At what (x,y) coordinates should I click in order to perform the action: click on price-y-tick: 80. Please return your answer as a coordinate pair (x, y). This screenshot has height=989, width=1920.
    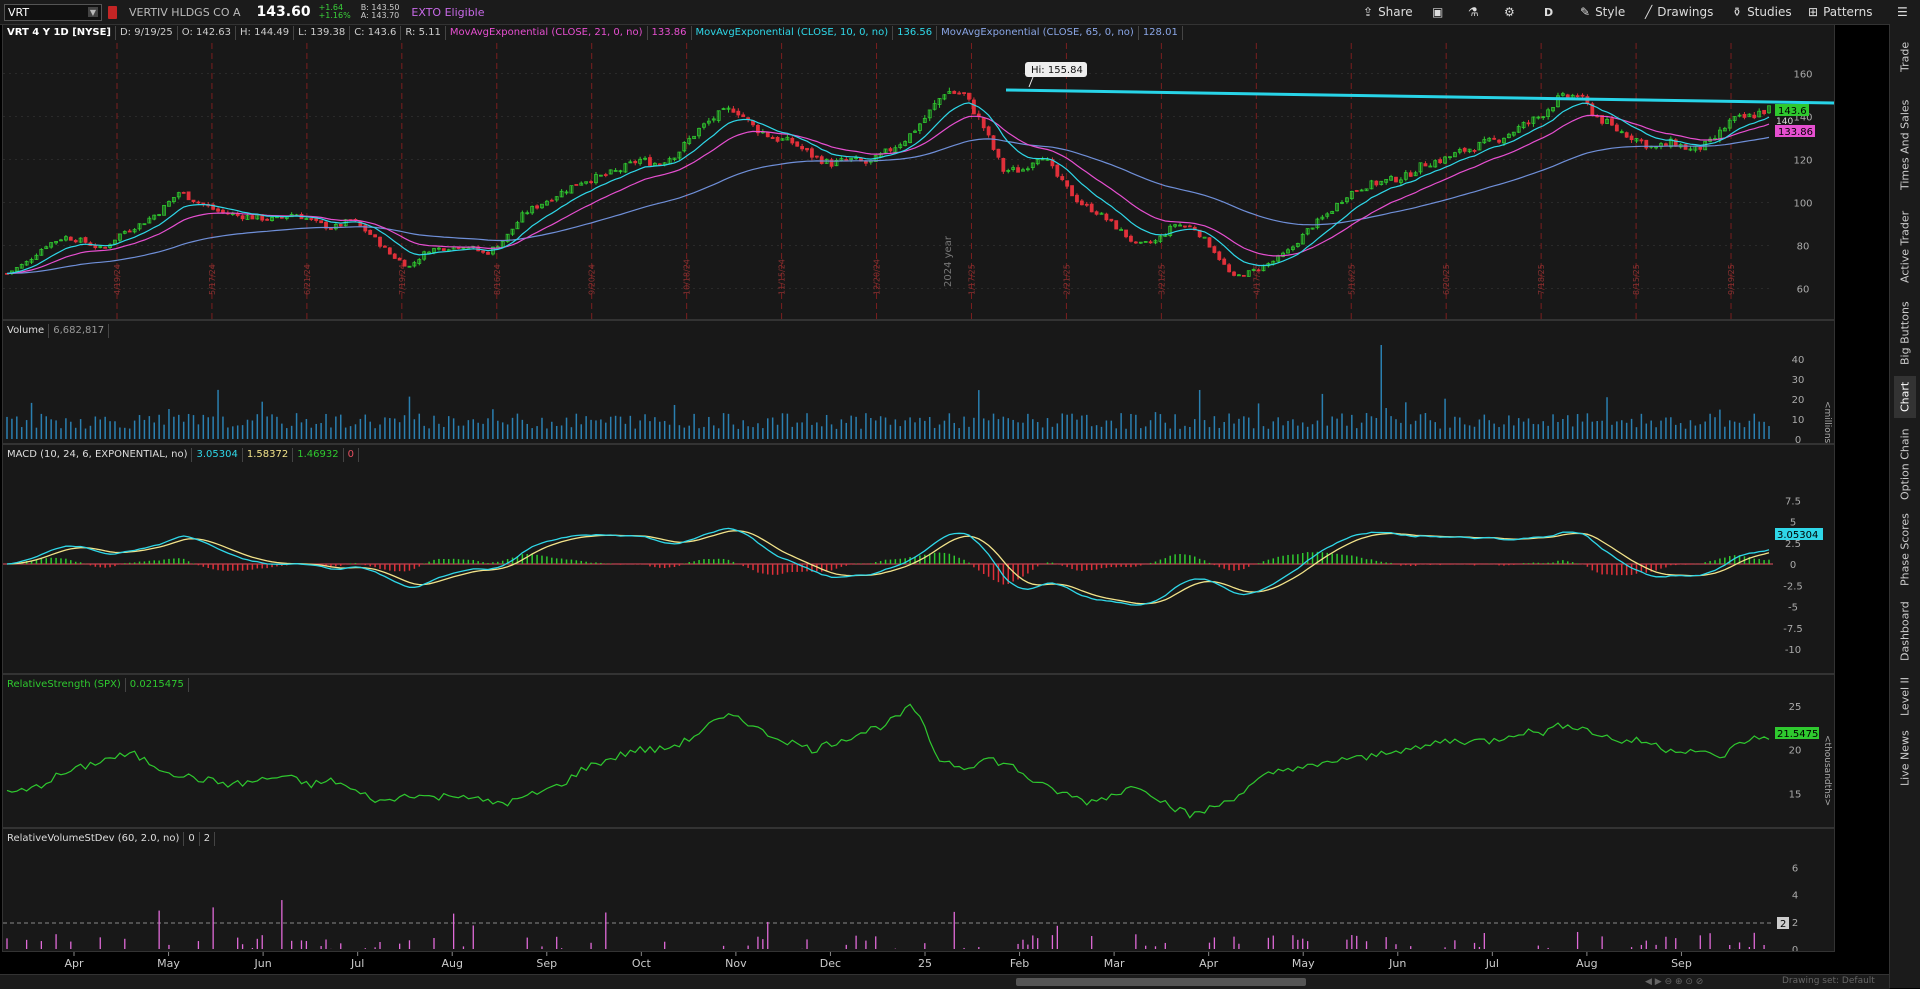
    Looking at the image, I should click on (1803, 247).